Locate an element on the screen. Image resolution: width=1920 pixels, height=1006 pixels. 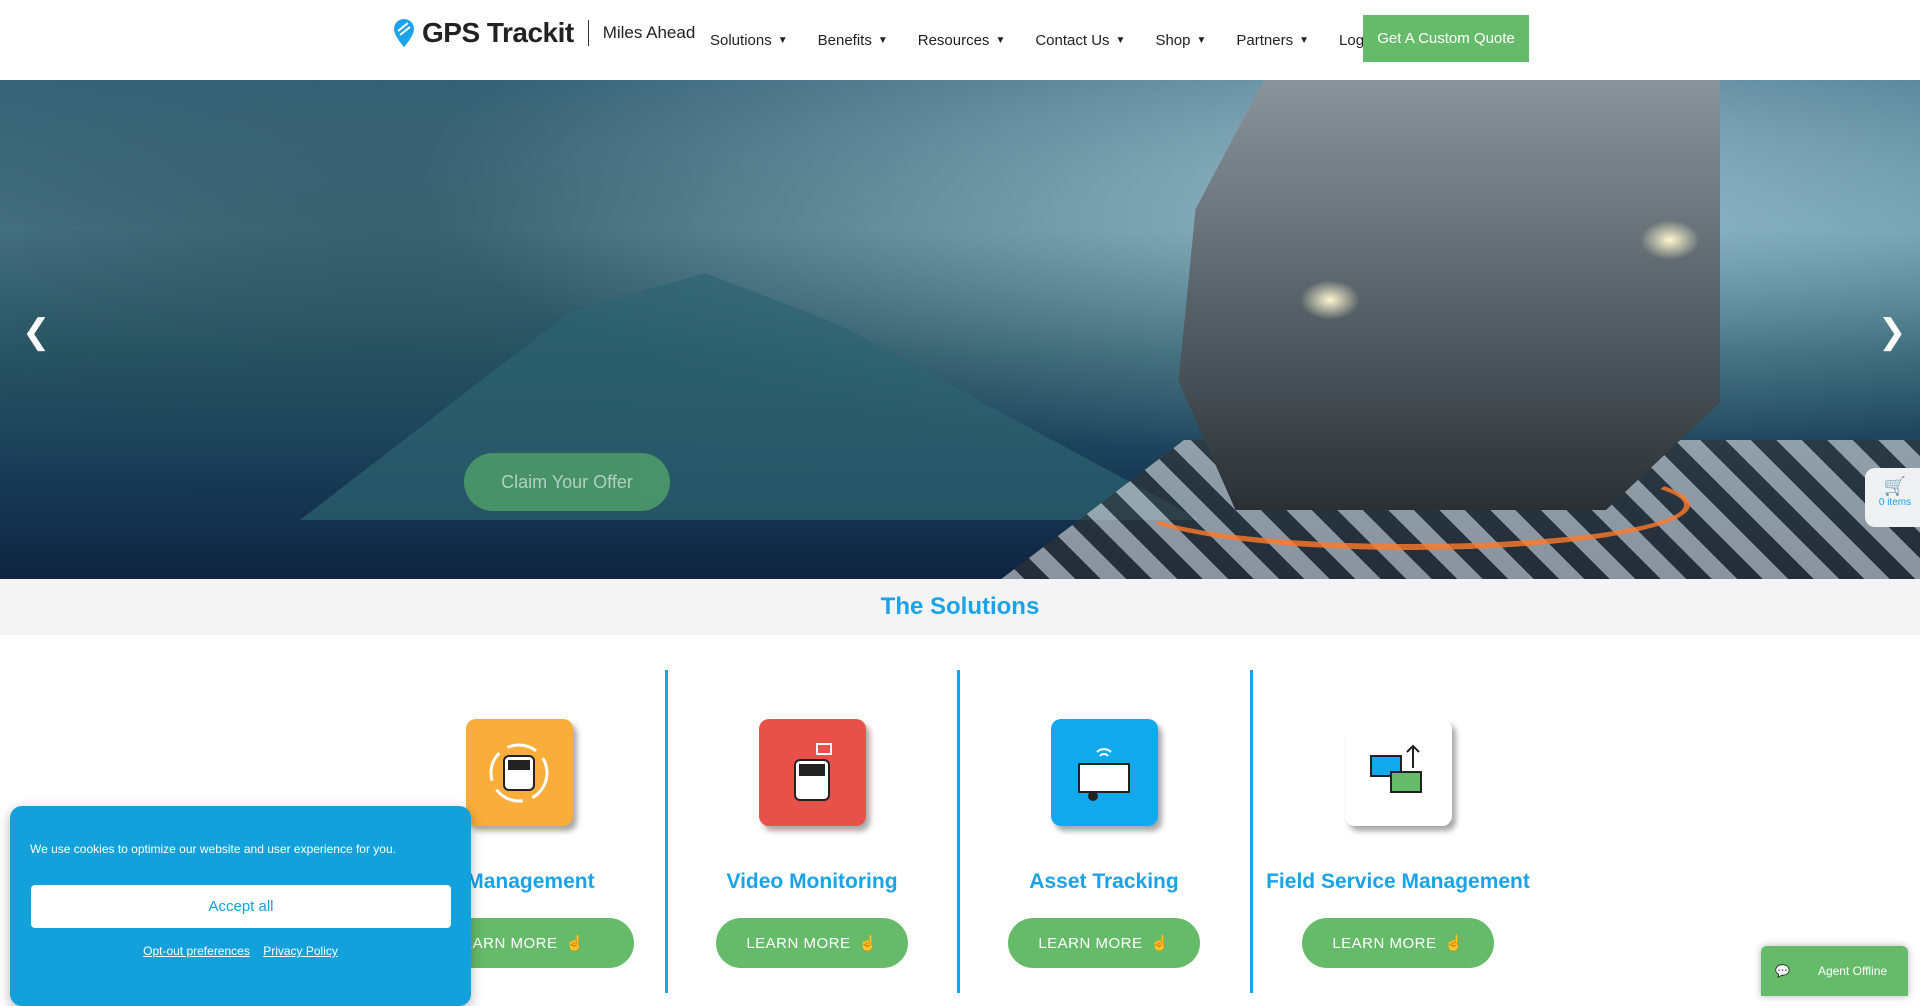
chat-widget: 💬 Agent Offline is located at coordinates (1834, 971).